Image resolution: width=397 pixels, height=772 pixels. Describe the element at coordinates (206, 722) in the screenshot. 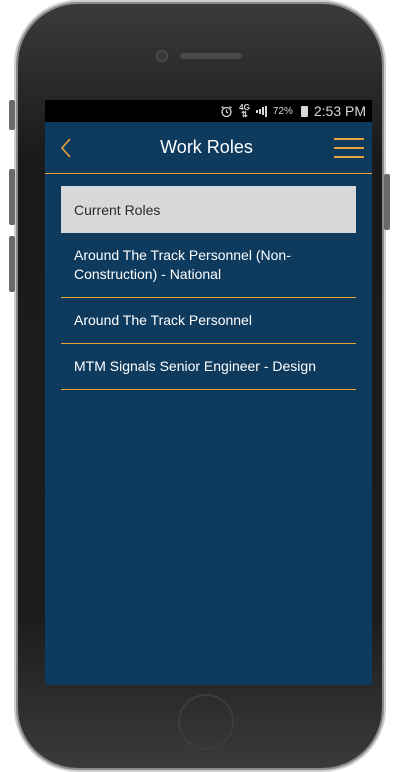

I see `home-button` at that location.